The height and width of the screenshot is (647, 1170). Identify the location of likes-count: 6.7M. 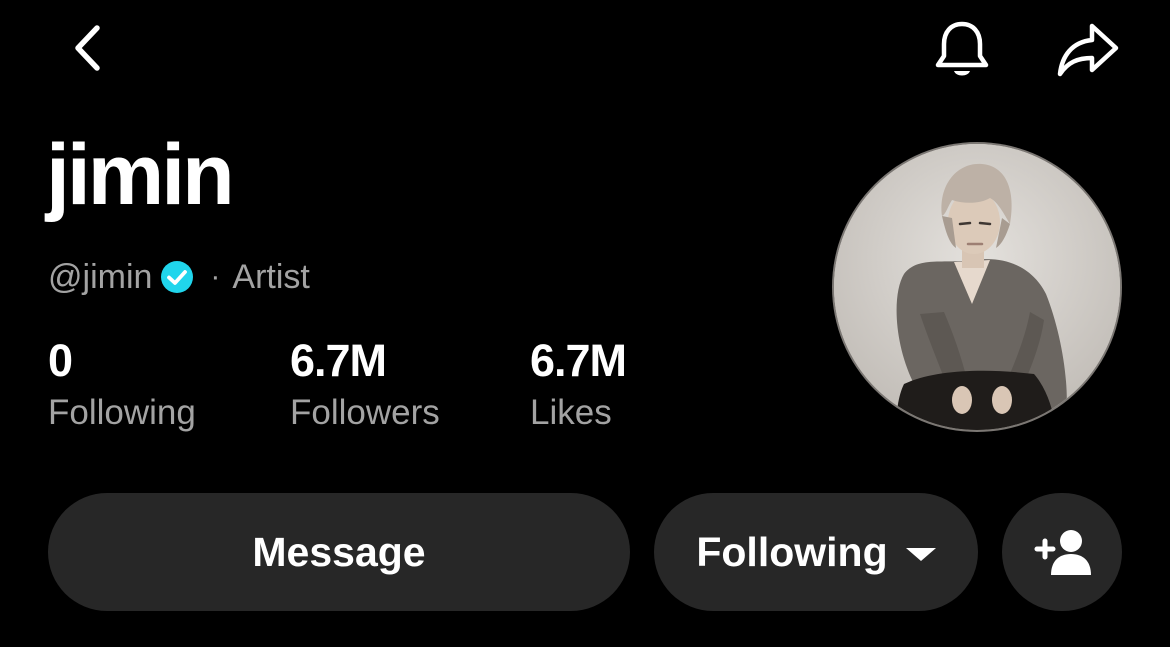
(578, 360).